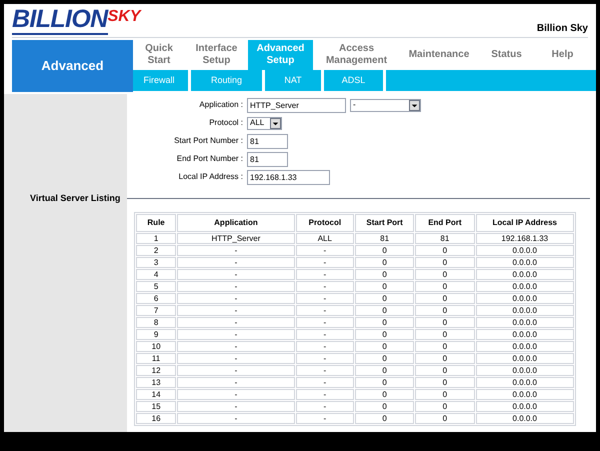  I want to click on table-cell: 11, so click(156, 358).